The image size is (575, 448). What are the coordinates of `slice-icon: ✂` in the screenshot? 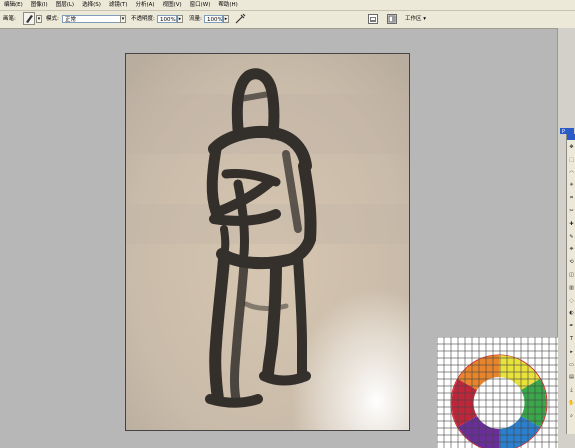 It's located at (571, 211).